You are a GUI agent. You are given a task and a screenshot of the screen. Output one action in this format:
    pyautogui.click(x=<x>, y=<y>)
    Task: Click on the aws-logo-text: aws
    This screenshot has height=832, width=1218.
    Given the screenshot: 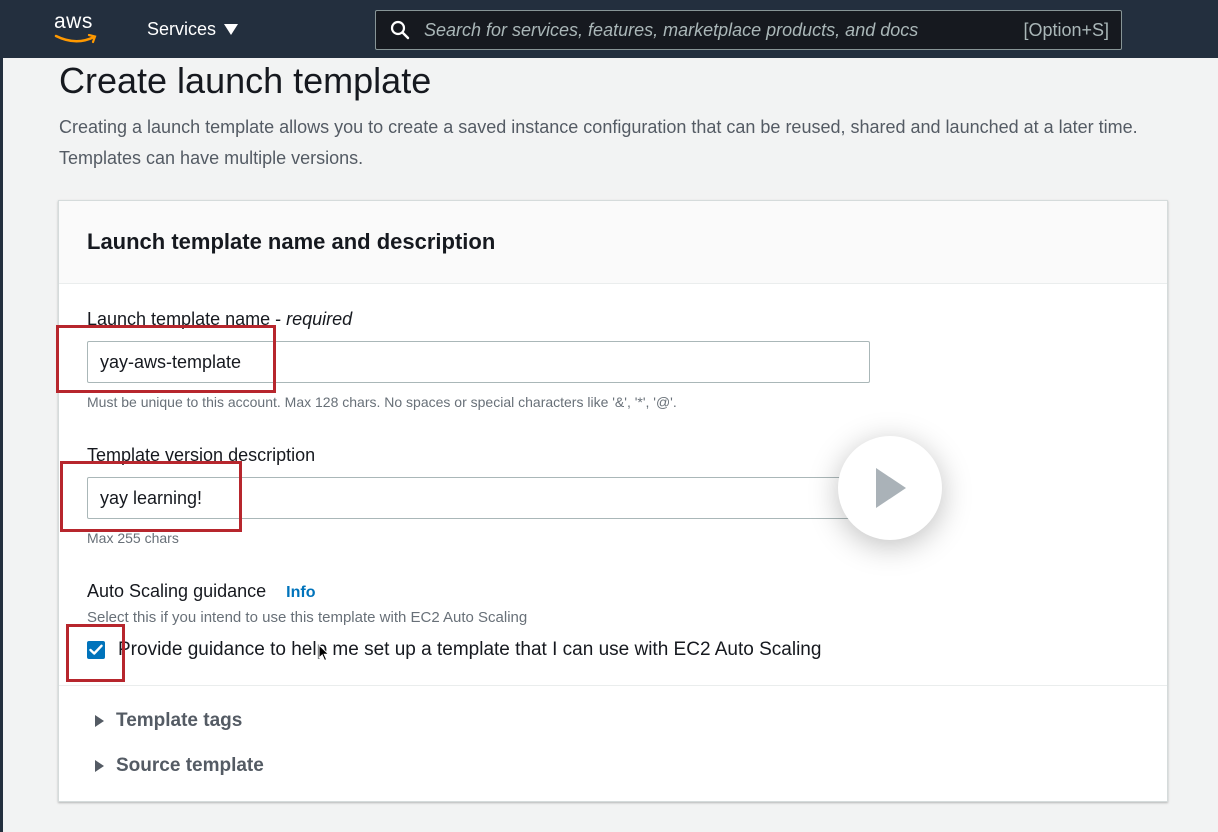 What is the action you would take?
    pyautogui.click(x=73, y=21)
    